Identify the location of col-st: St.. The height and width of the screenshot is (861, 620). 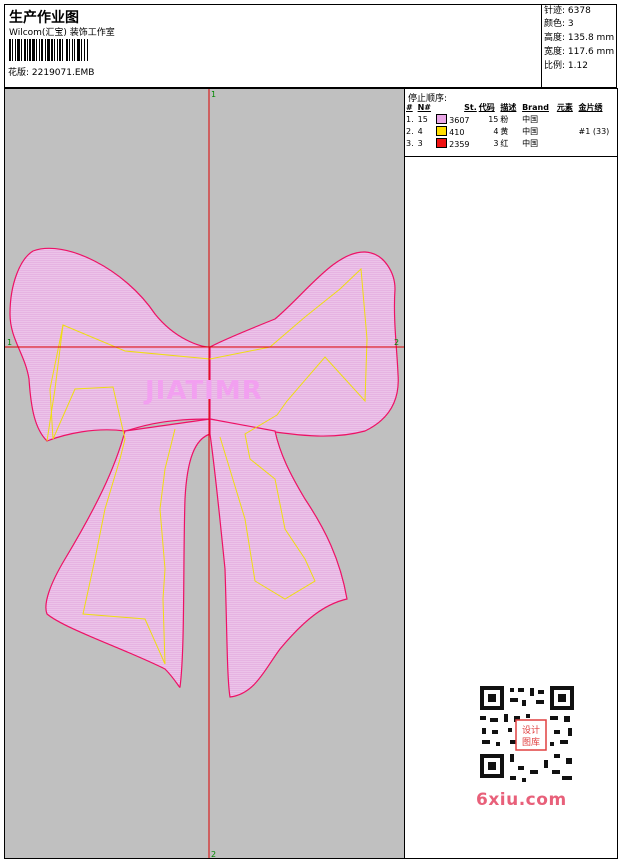
(470, 107).